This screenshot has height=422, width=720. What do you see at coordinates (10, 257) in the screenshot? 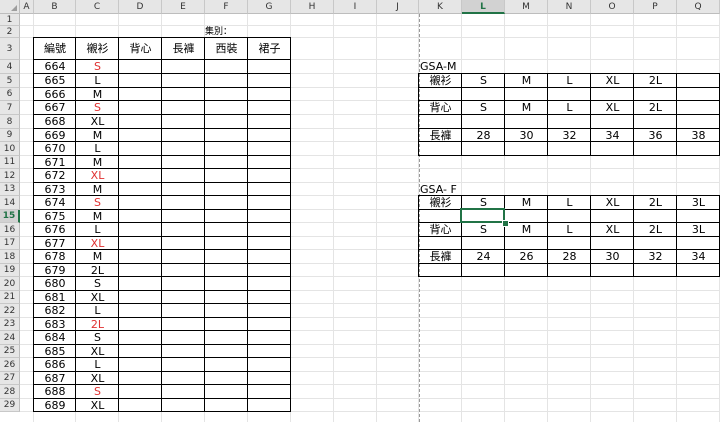
I see `row-header: 18` at bounding box center [10, 257].